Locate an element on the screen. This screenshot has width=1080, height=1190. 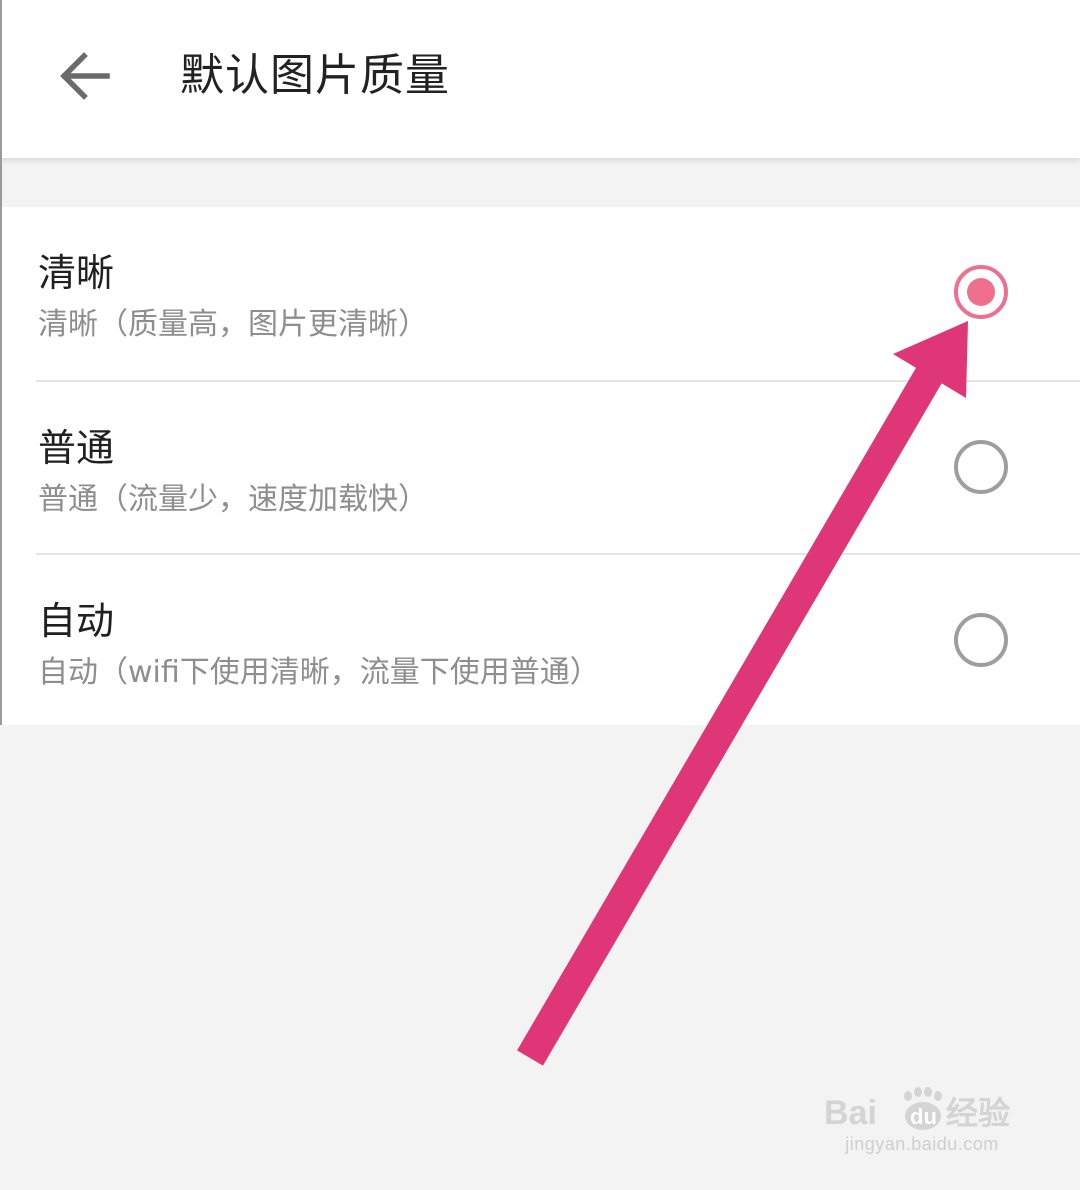
arrow-left-icon is located at coordinates (85, 76).